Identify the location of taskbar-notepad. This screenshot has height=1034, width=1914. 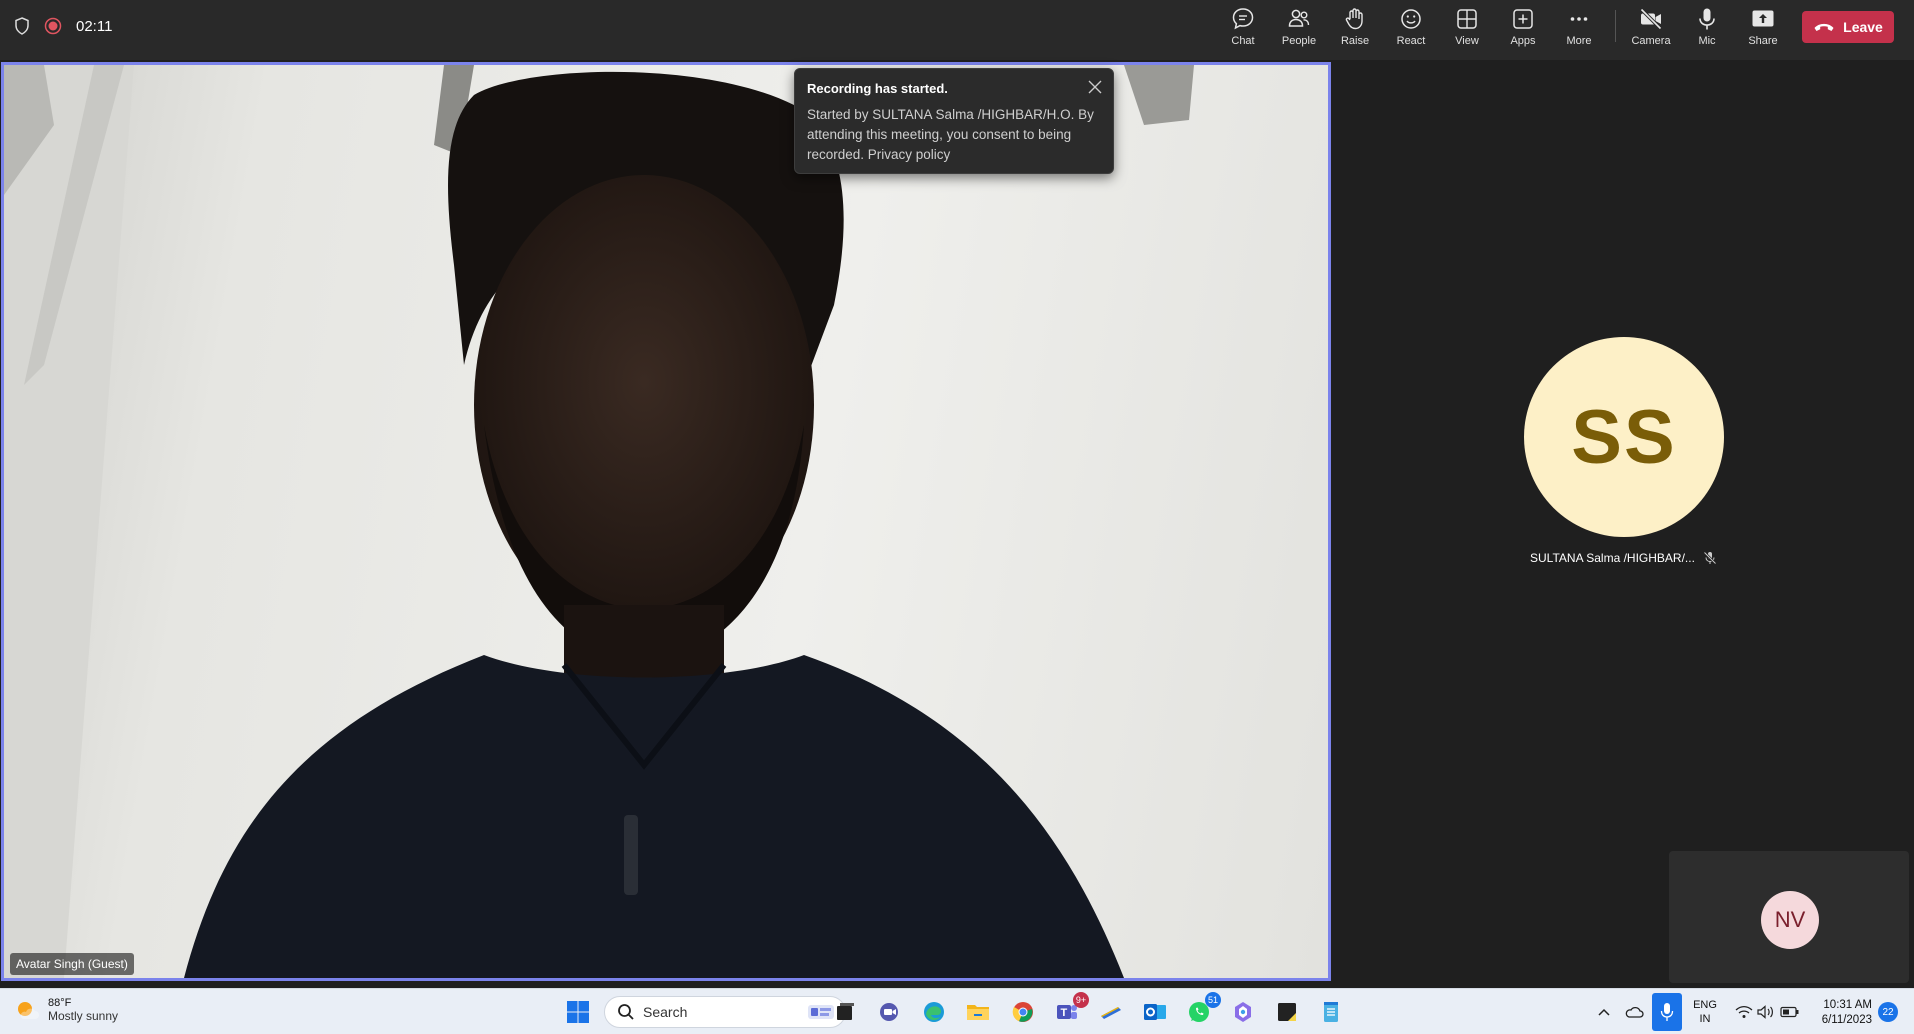
(1331, 1012).